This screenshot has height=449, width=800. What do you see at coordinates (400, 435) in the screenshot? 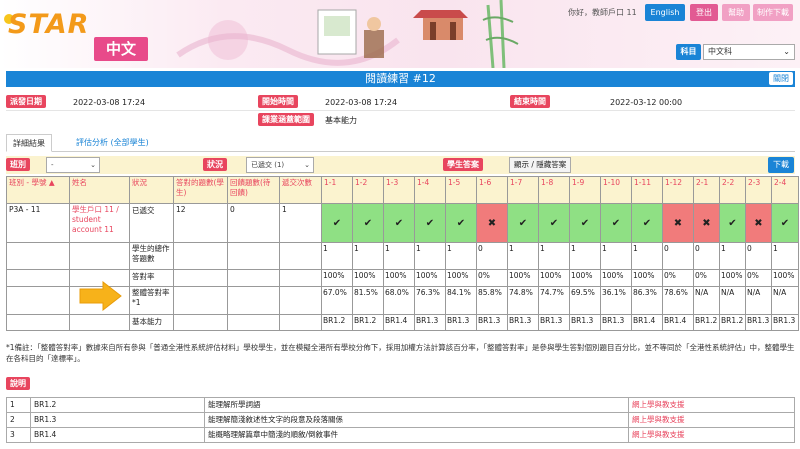
I see `table-row: 3 BR1.4 能概略理解篇章中簡淺的順敘/倒敘事件 網上學與教支援` at bounding box center [400, 435].